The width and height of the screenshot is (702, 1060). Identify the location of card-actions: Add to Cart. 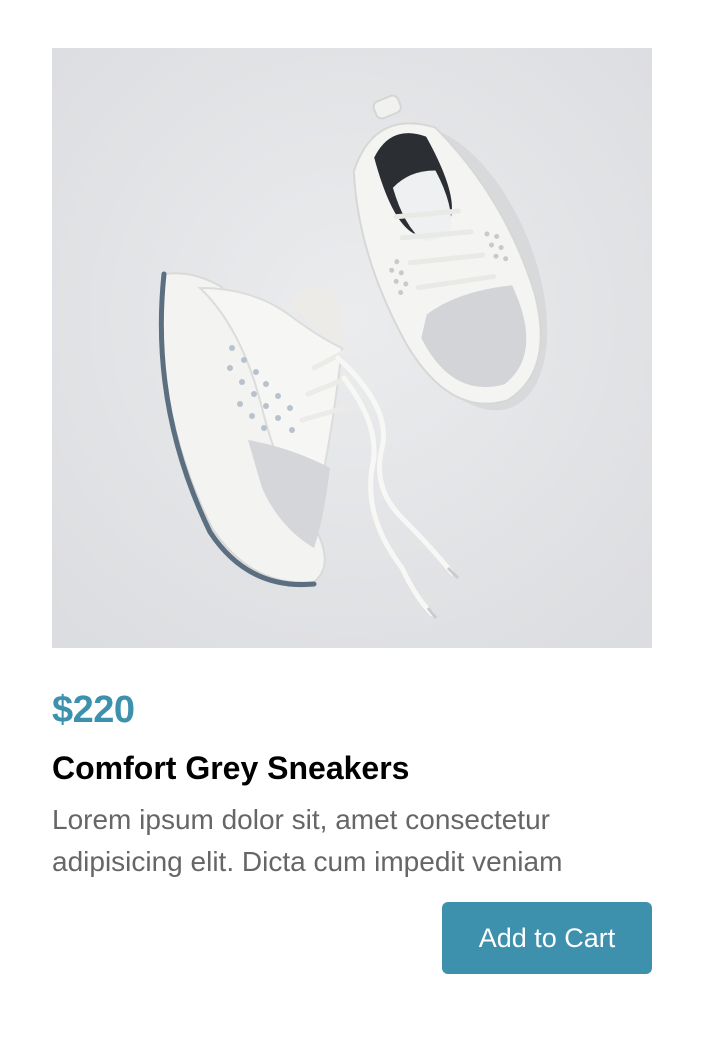
(352, 938).